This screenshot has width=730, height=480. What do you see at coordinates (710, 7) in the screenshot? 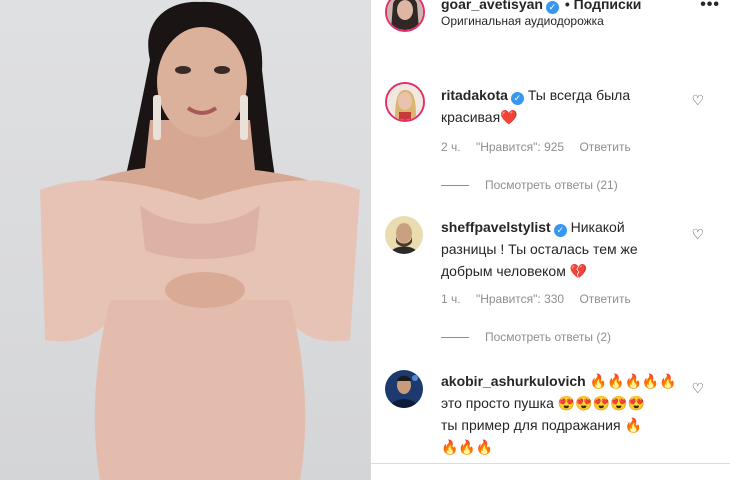
I see `more-horizontal-icon: •••` at bounding box center [710, 7].